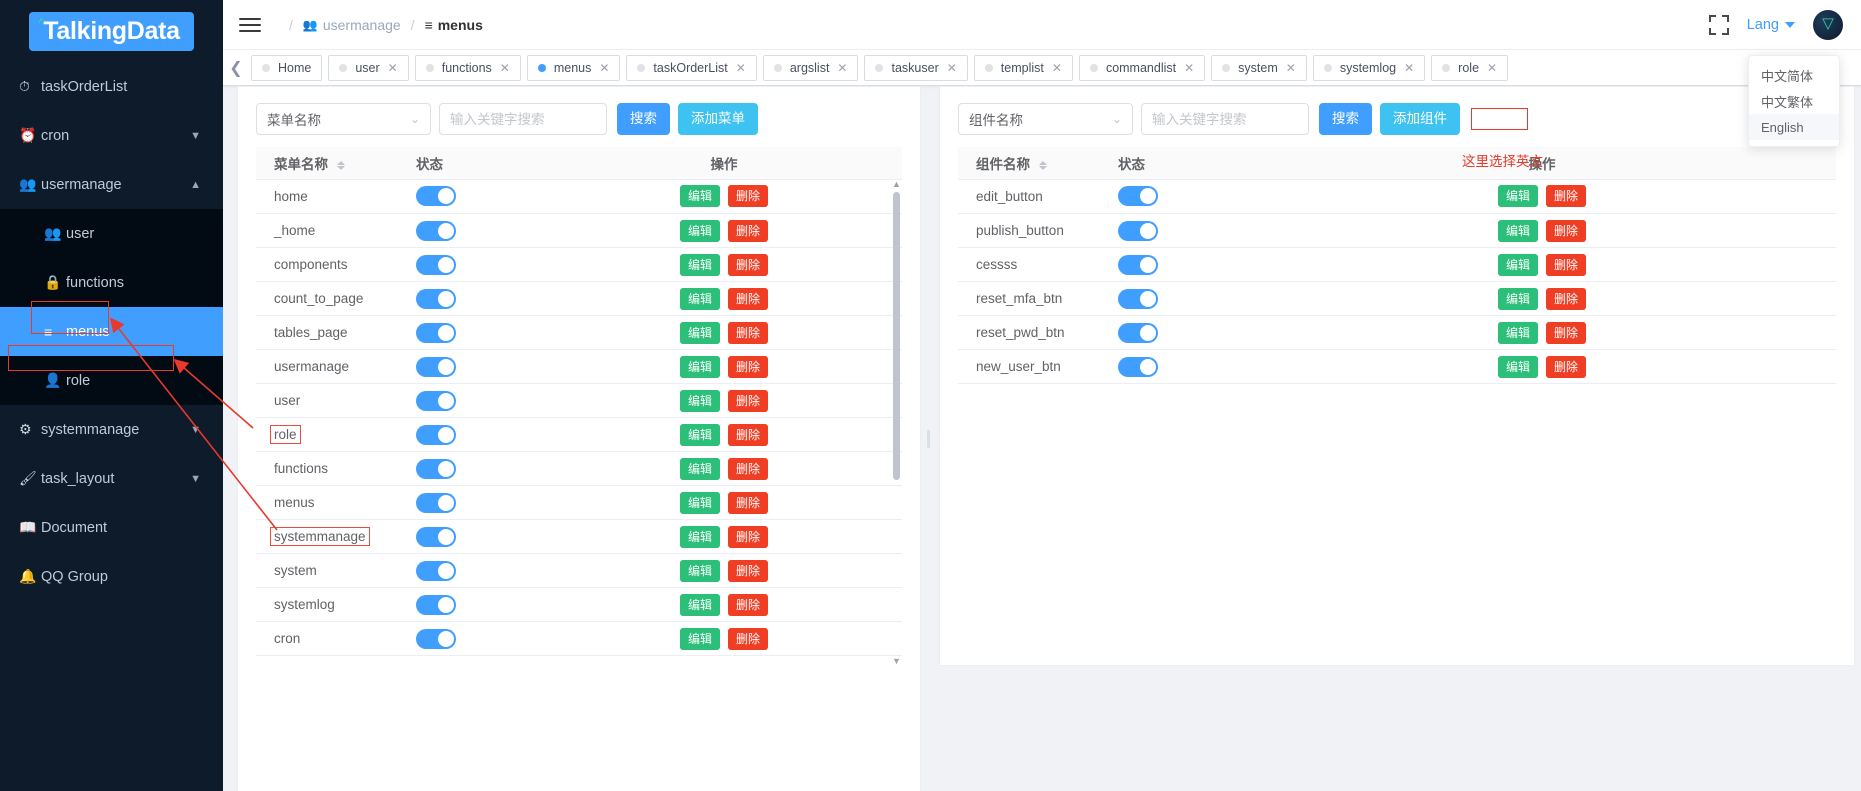 The width and height of the screenshot is (1861, 791). I want to click on tag-user: user ✕, so click(368, 67).